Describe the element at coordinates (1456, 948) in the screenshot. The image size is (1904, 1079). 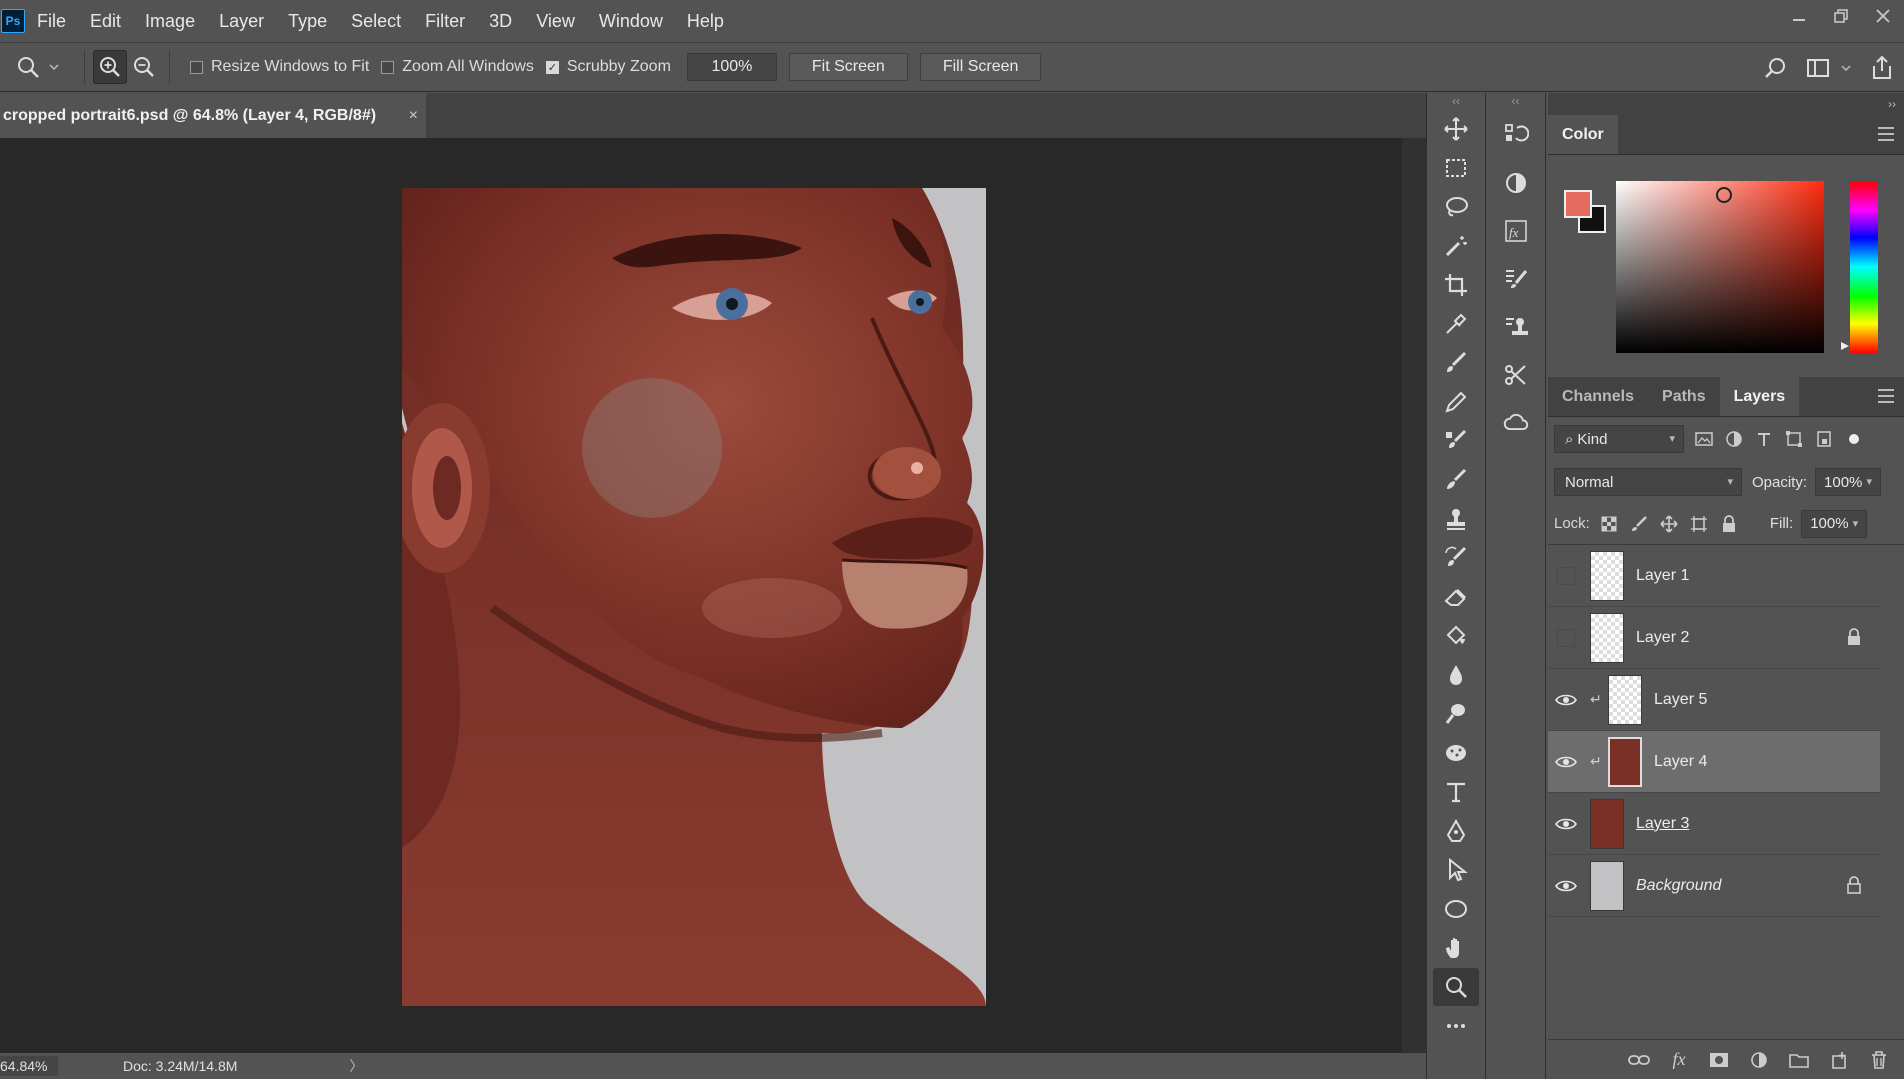
I see `hand-tool` at that location.